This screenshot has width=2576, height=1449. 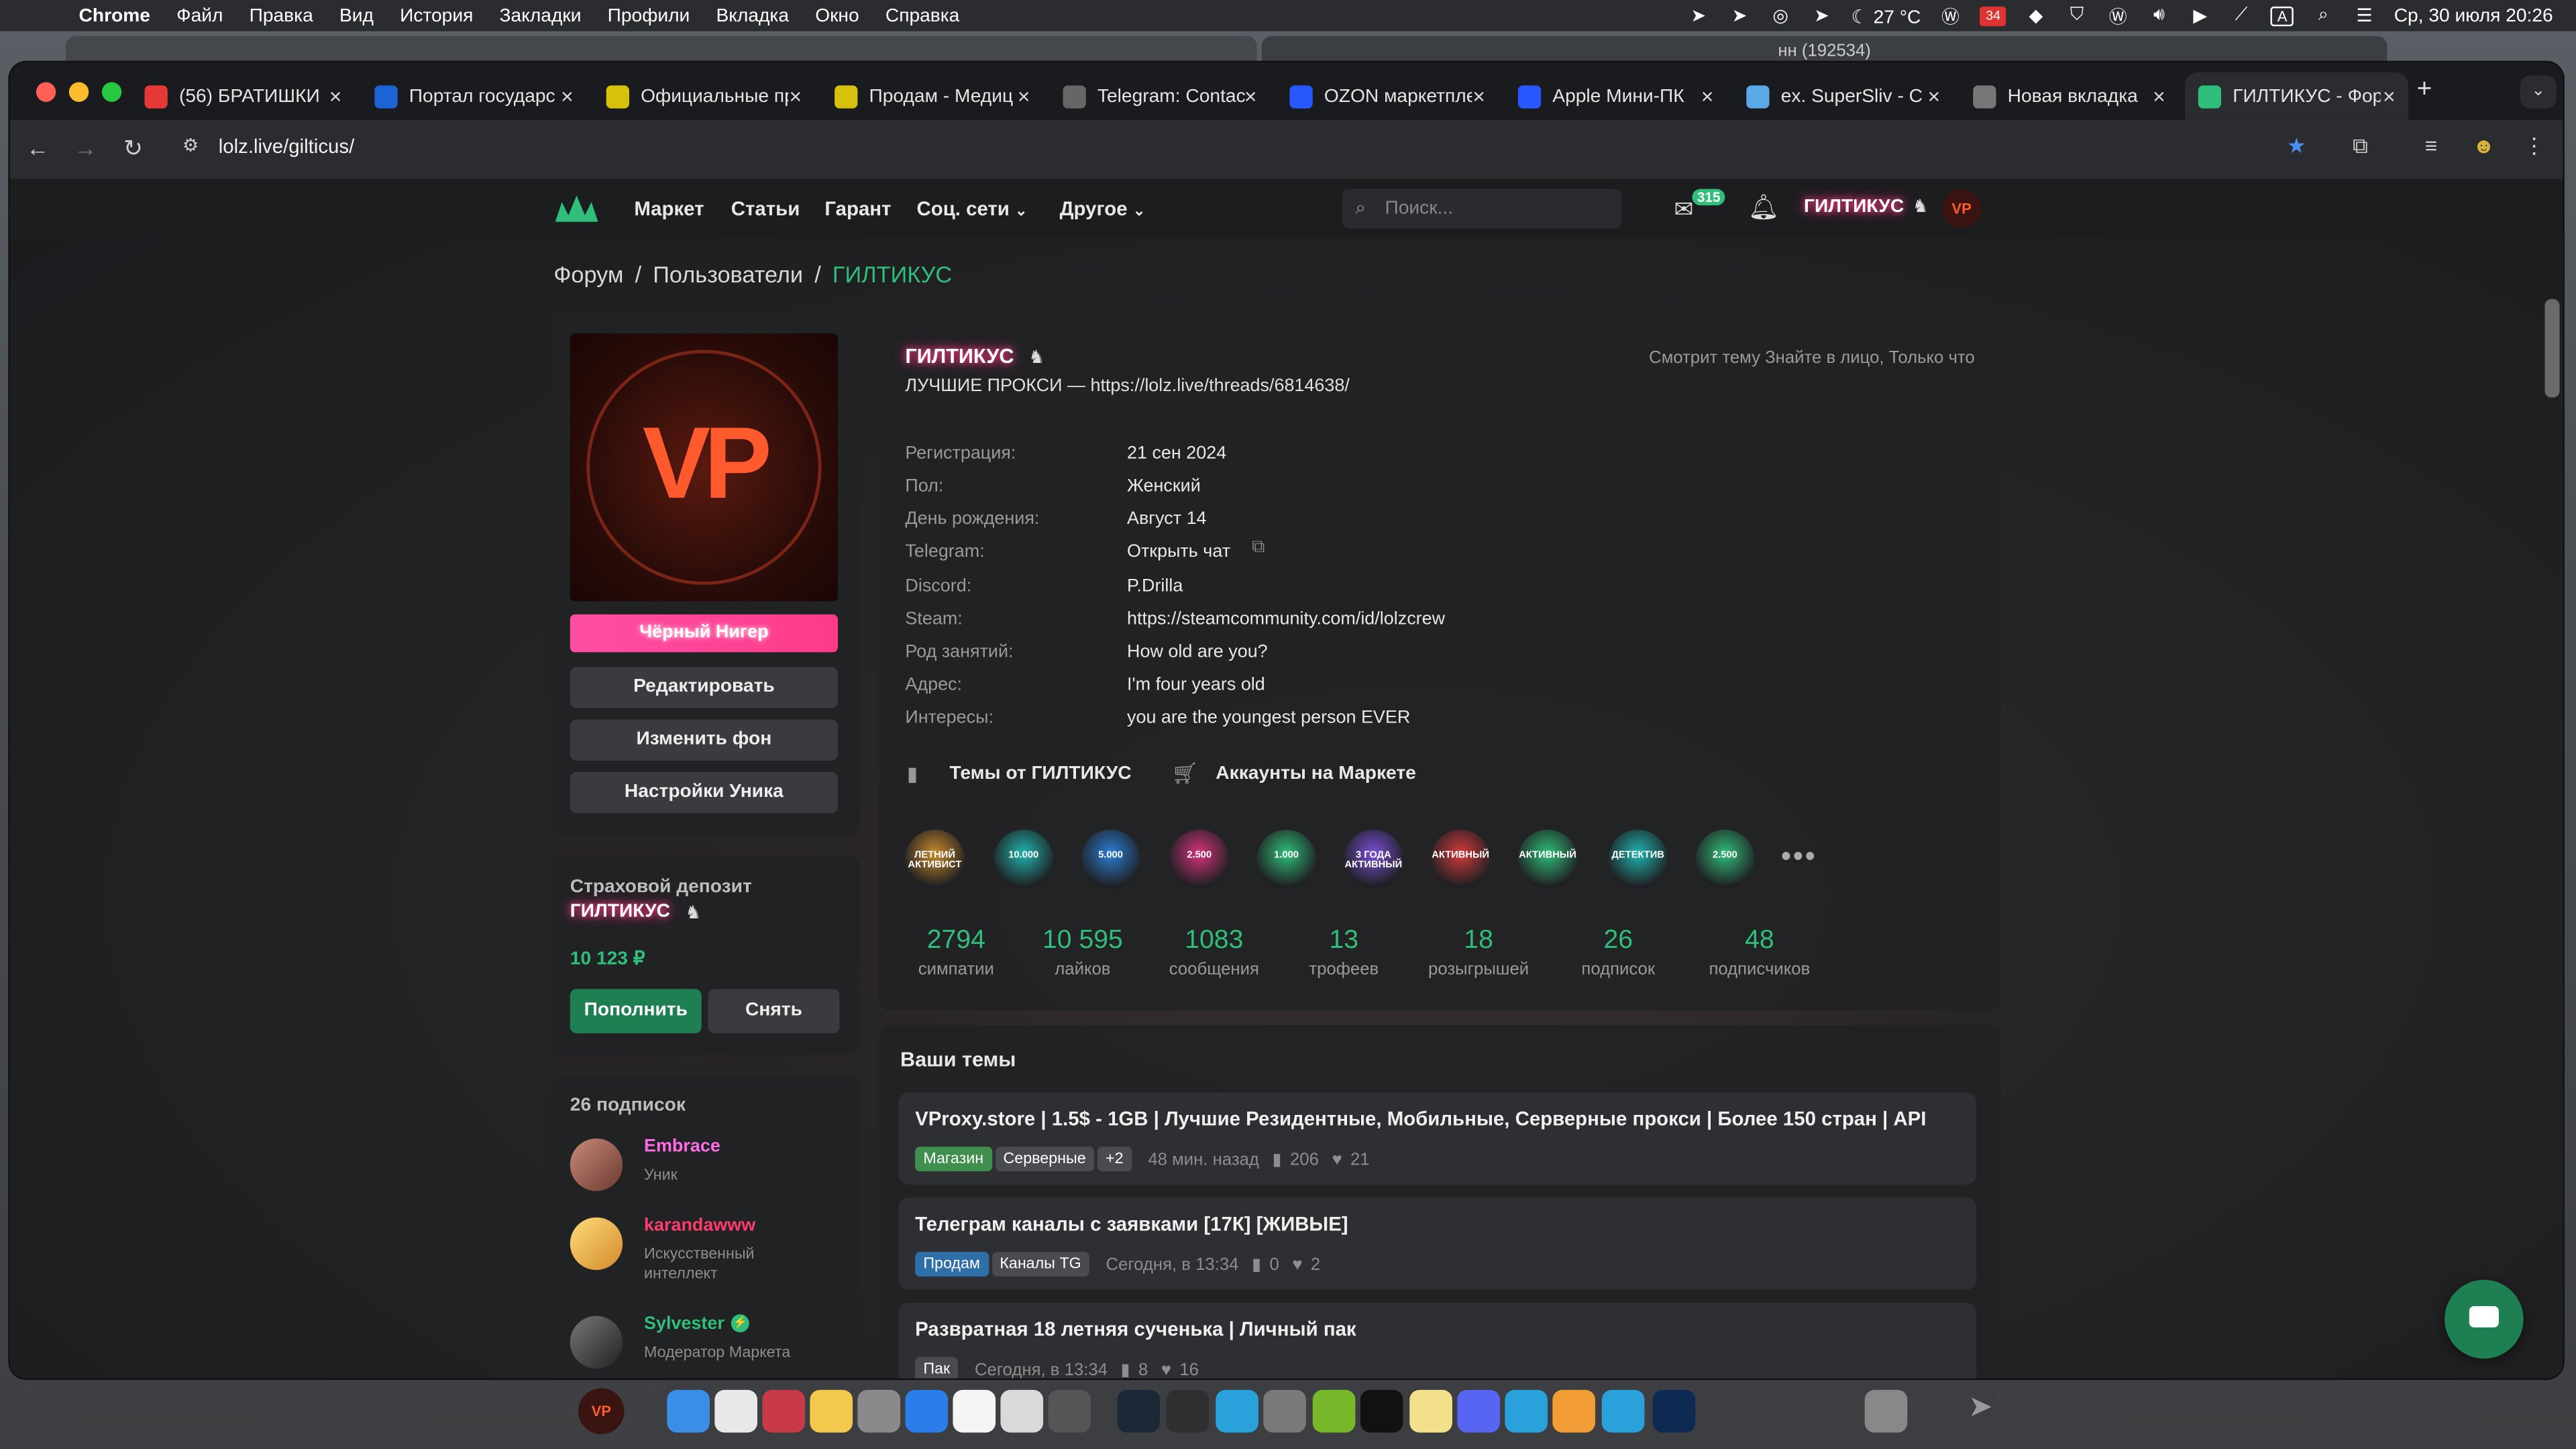 I want to click on chat-button, so click(x=2484, y=1319).